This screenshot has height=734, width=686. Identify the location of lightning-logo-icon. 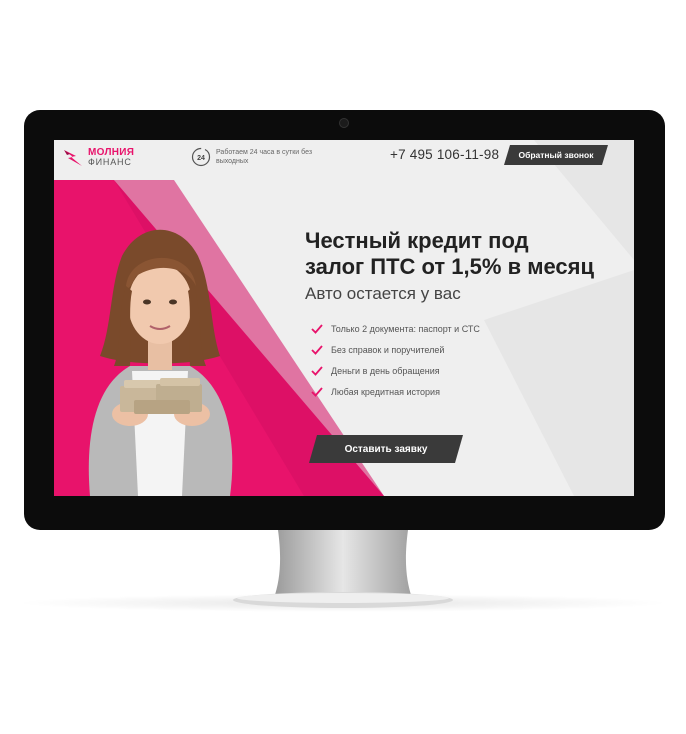
(73, 158).